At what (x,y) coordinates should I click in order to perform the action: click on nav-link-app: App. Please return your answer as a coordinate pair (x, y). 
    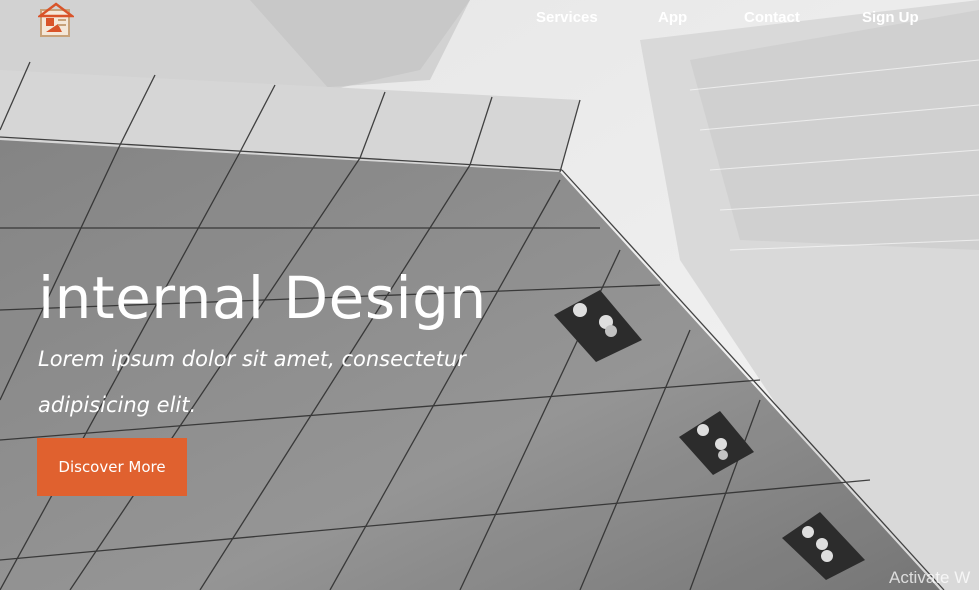
    Looking at the image, I should click on (672, 17).